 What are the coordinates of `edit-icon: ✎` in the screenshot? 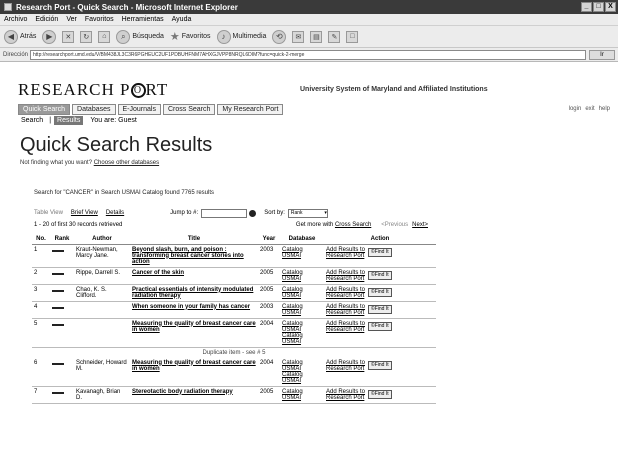 It's located at (334, 36).